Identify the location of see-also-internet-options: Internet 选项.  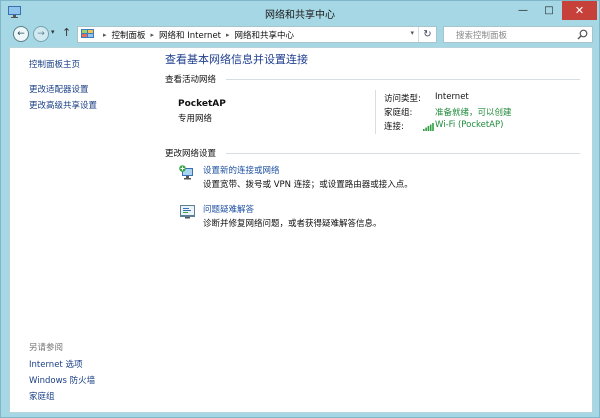
(55, 364).